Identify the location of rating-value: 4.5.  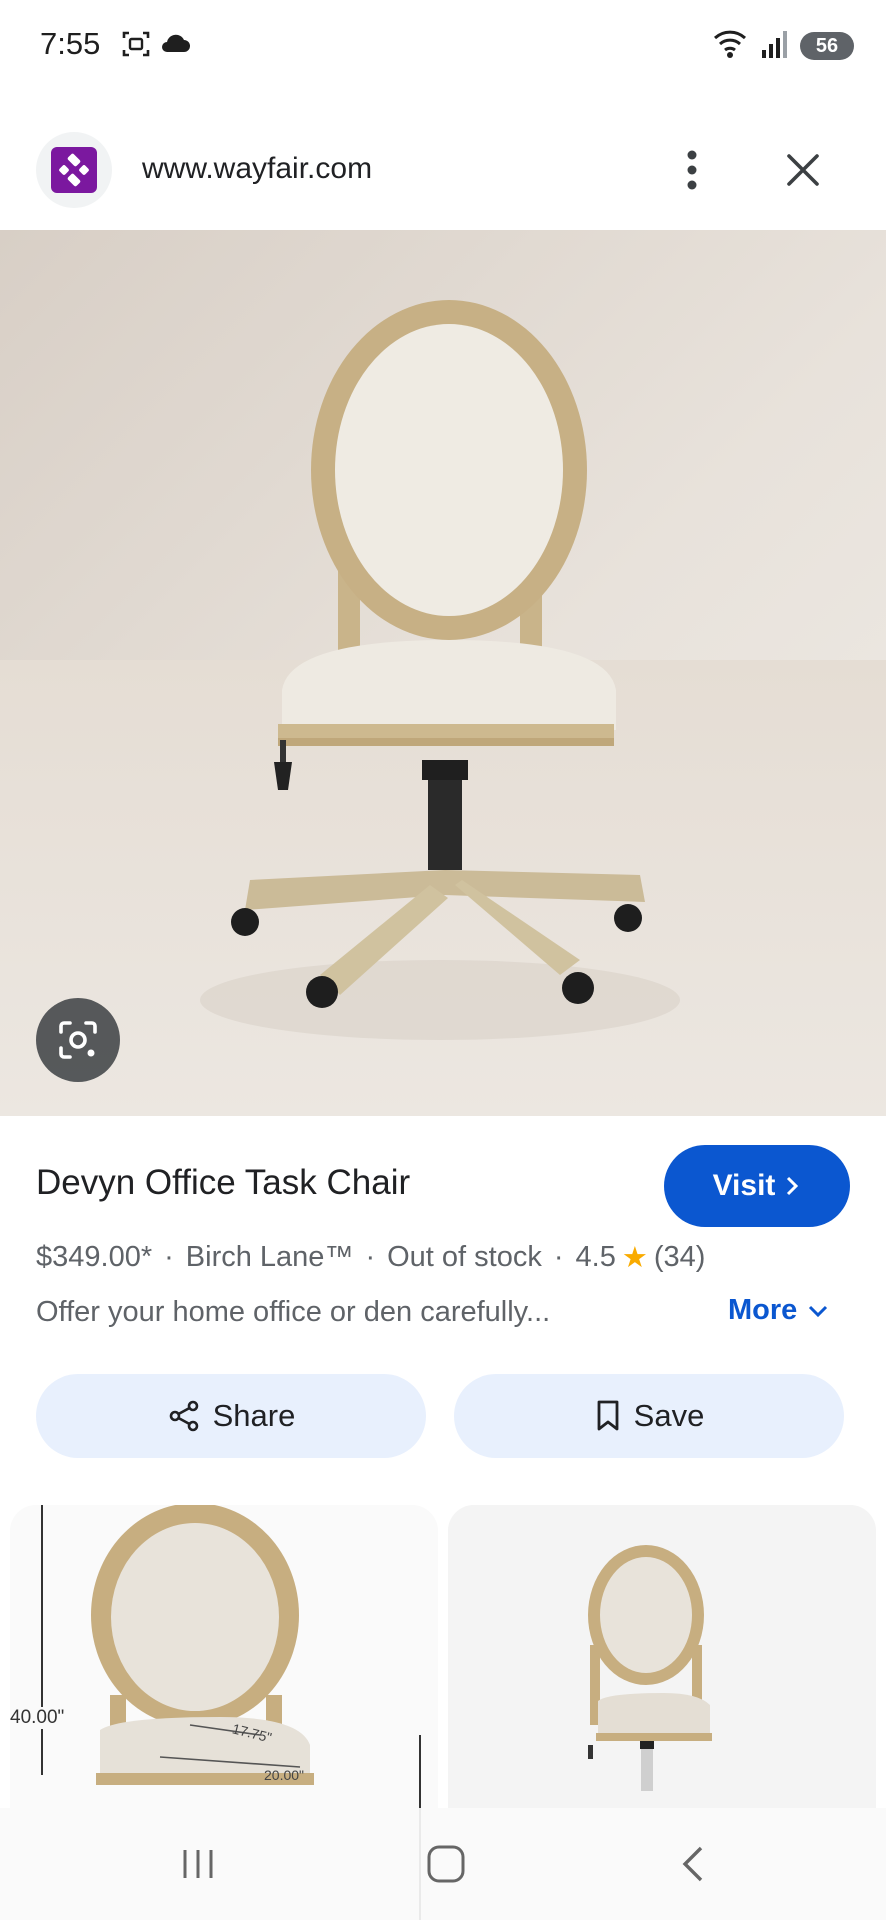
(595, 1257).